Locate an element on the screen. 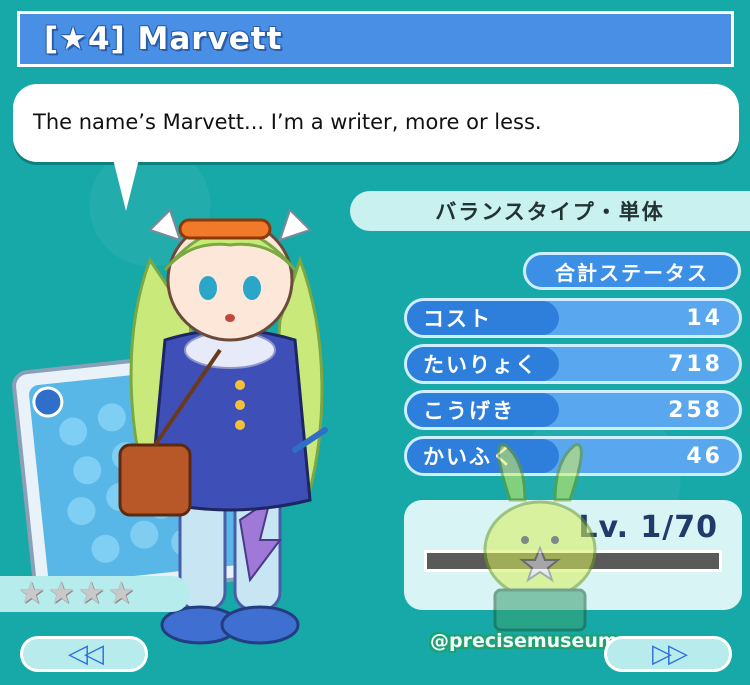 The width and height of the screenshot is (750, 685). stat-label: コスト is located at coordinates (483, 318).